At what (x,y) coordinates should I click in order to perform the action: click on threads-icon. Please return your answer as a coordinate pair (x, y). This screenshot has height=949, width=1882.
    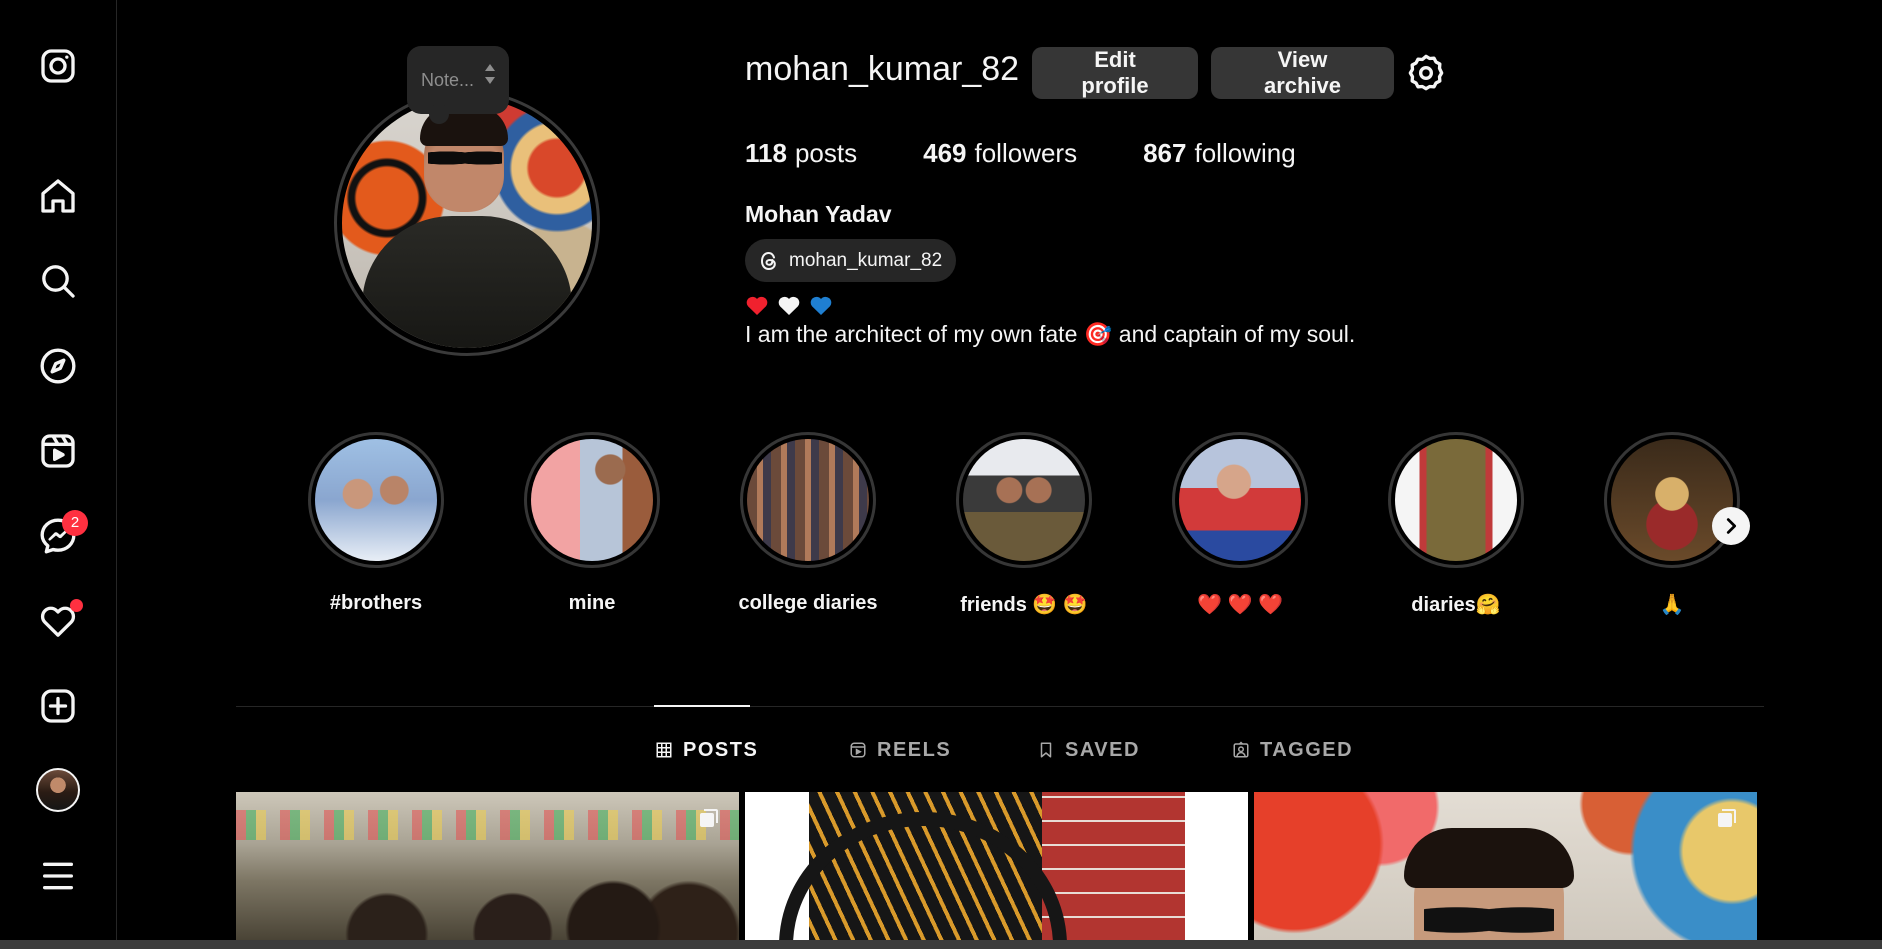
    Looking at the image, I should click on (768, 260).